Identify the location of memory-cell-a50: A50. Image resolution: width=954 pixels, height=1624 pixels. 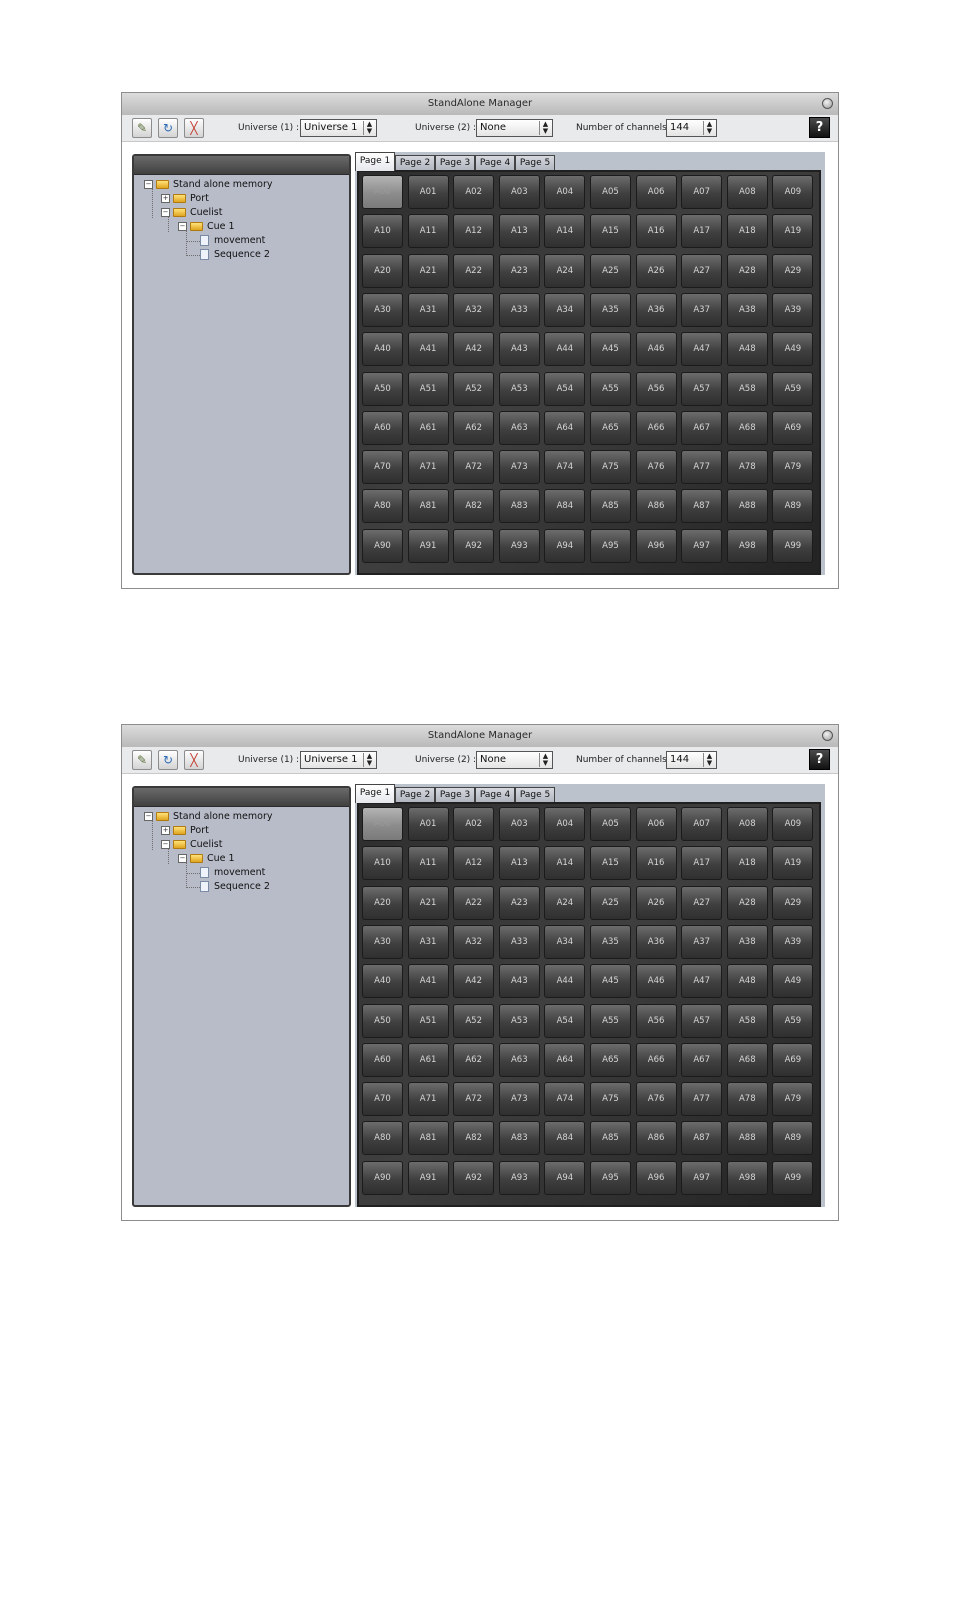
(382, 1020).